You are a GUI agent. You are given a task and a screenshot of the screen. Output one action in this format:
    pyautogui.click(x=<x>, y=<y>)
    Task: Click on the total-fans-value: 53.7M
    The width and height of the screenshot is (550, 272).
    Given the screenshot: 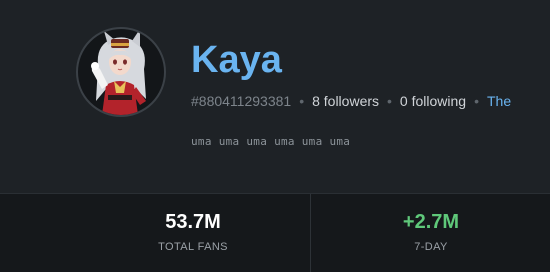 What is the action you would take?
    pyautogui.click(x=193, y=222)
    